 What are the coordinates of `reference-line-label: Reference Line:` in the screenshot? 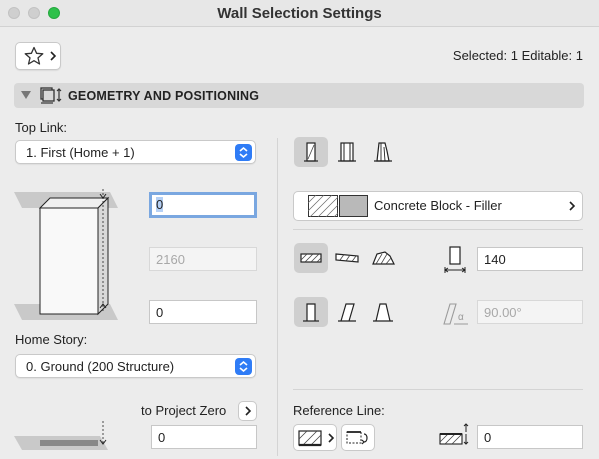 It's located at (339, 410).